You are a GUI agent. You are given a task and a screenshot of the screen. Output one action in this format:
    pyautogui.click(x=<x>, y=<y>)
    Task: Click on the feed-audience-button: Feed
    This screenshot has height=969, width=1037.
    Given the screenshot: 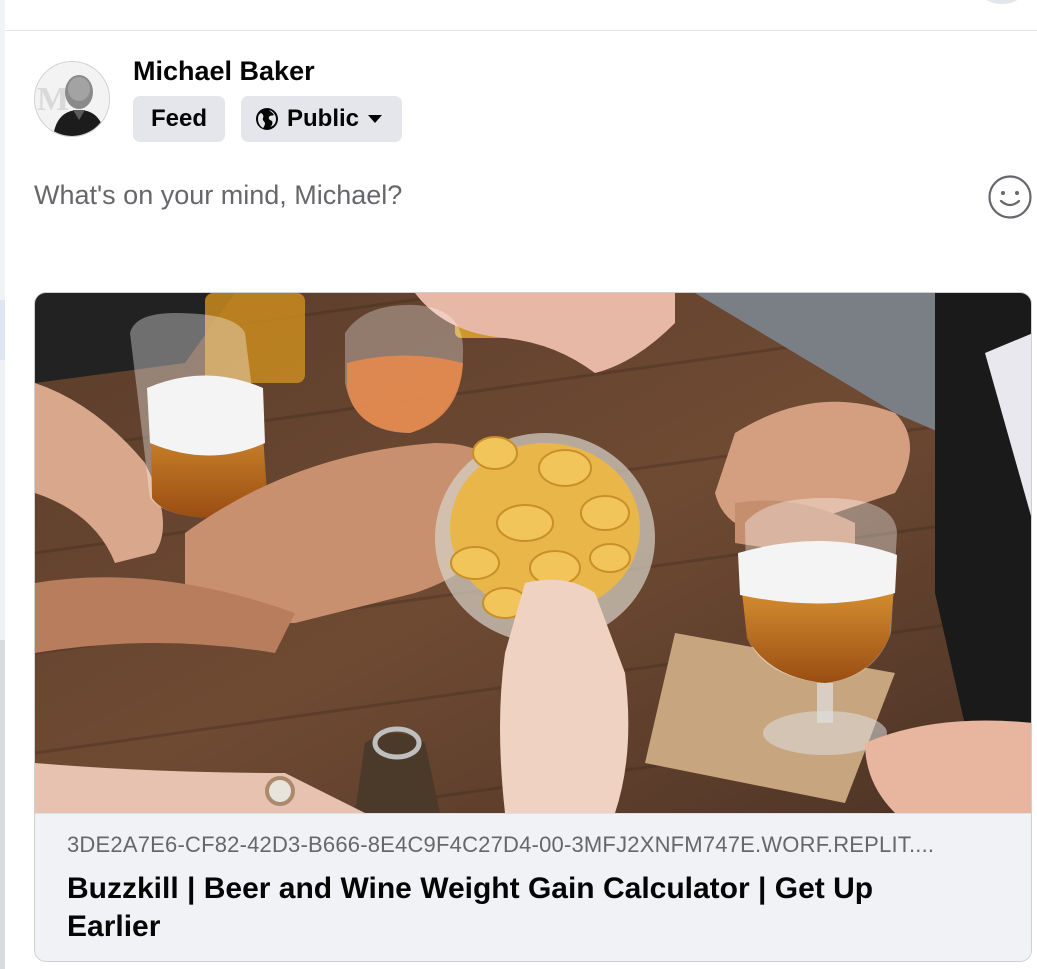 What is the action you would take?
    pyautogui.click(x=179, y=119)
    